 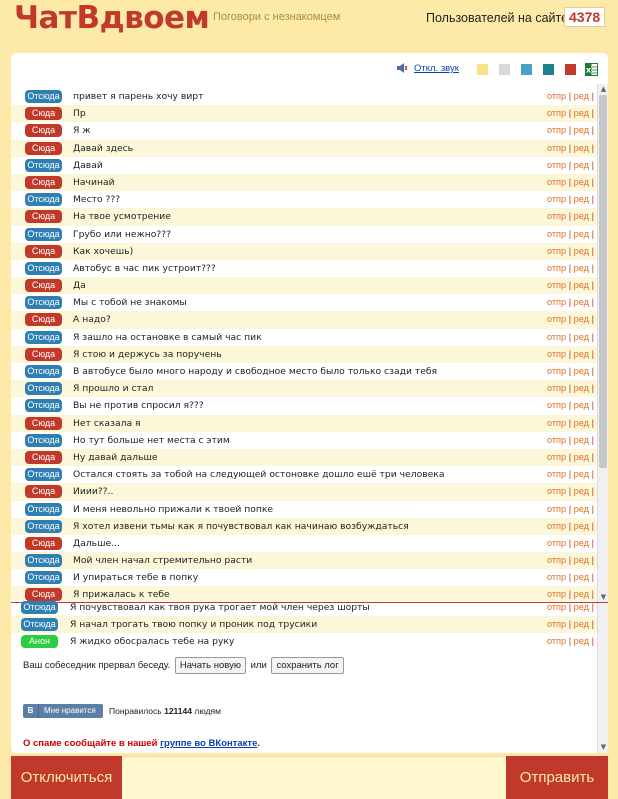 I want to click on page-scroll-down-icon: ▼, so click(x=603, y=747).